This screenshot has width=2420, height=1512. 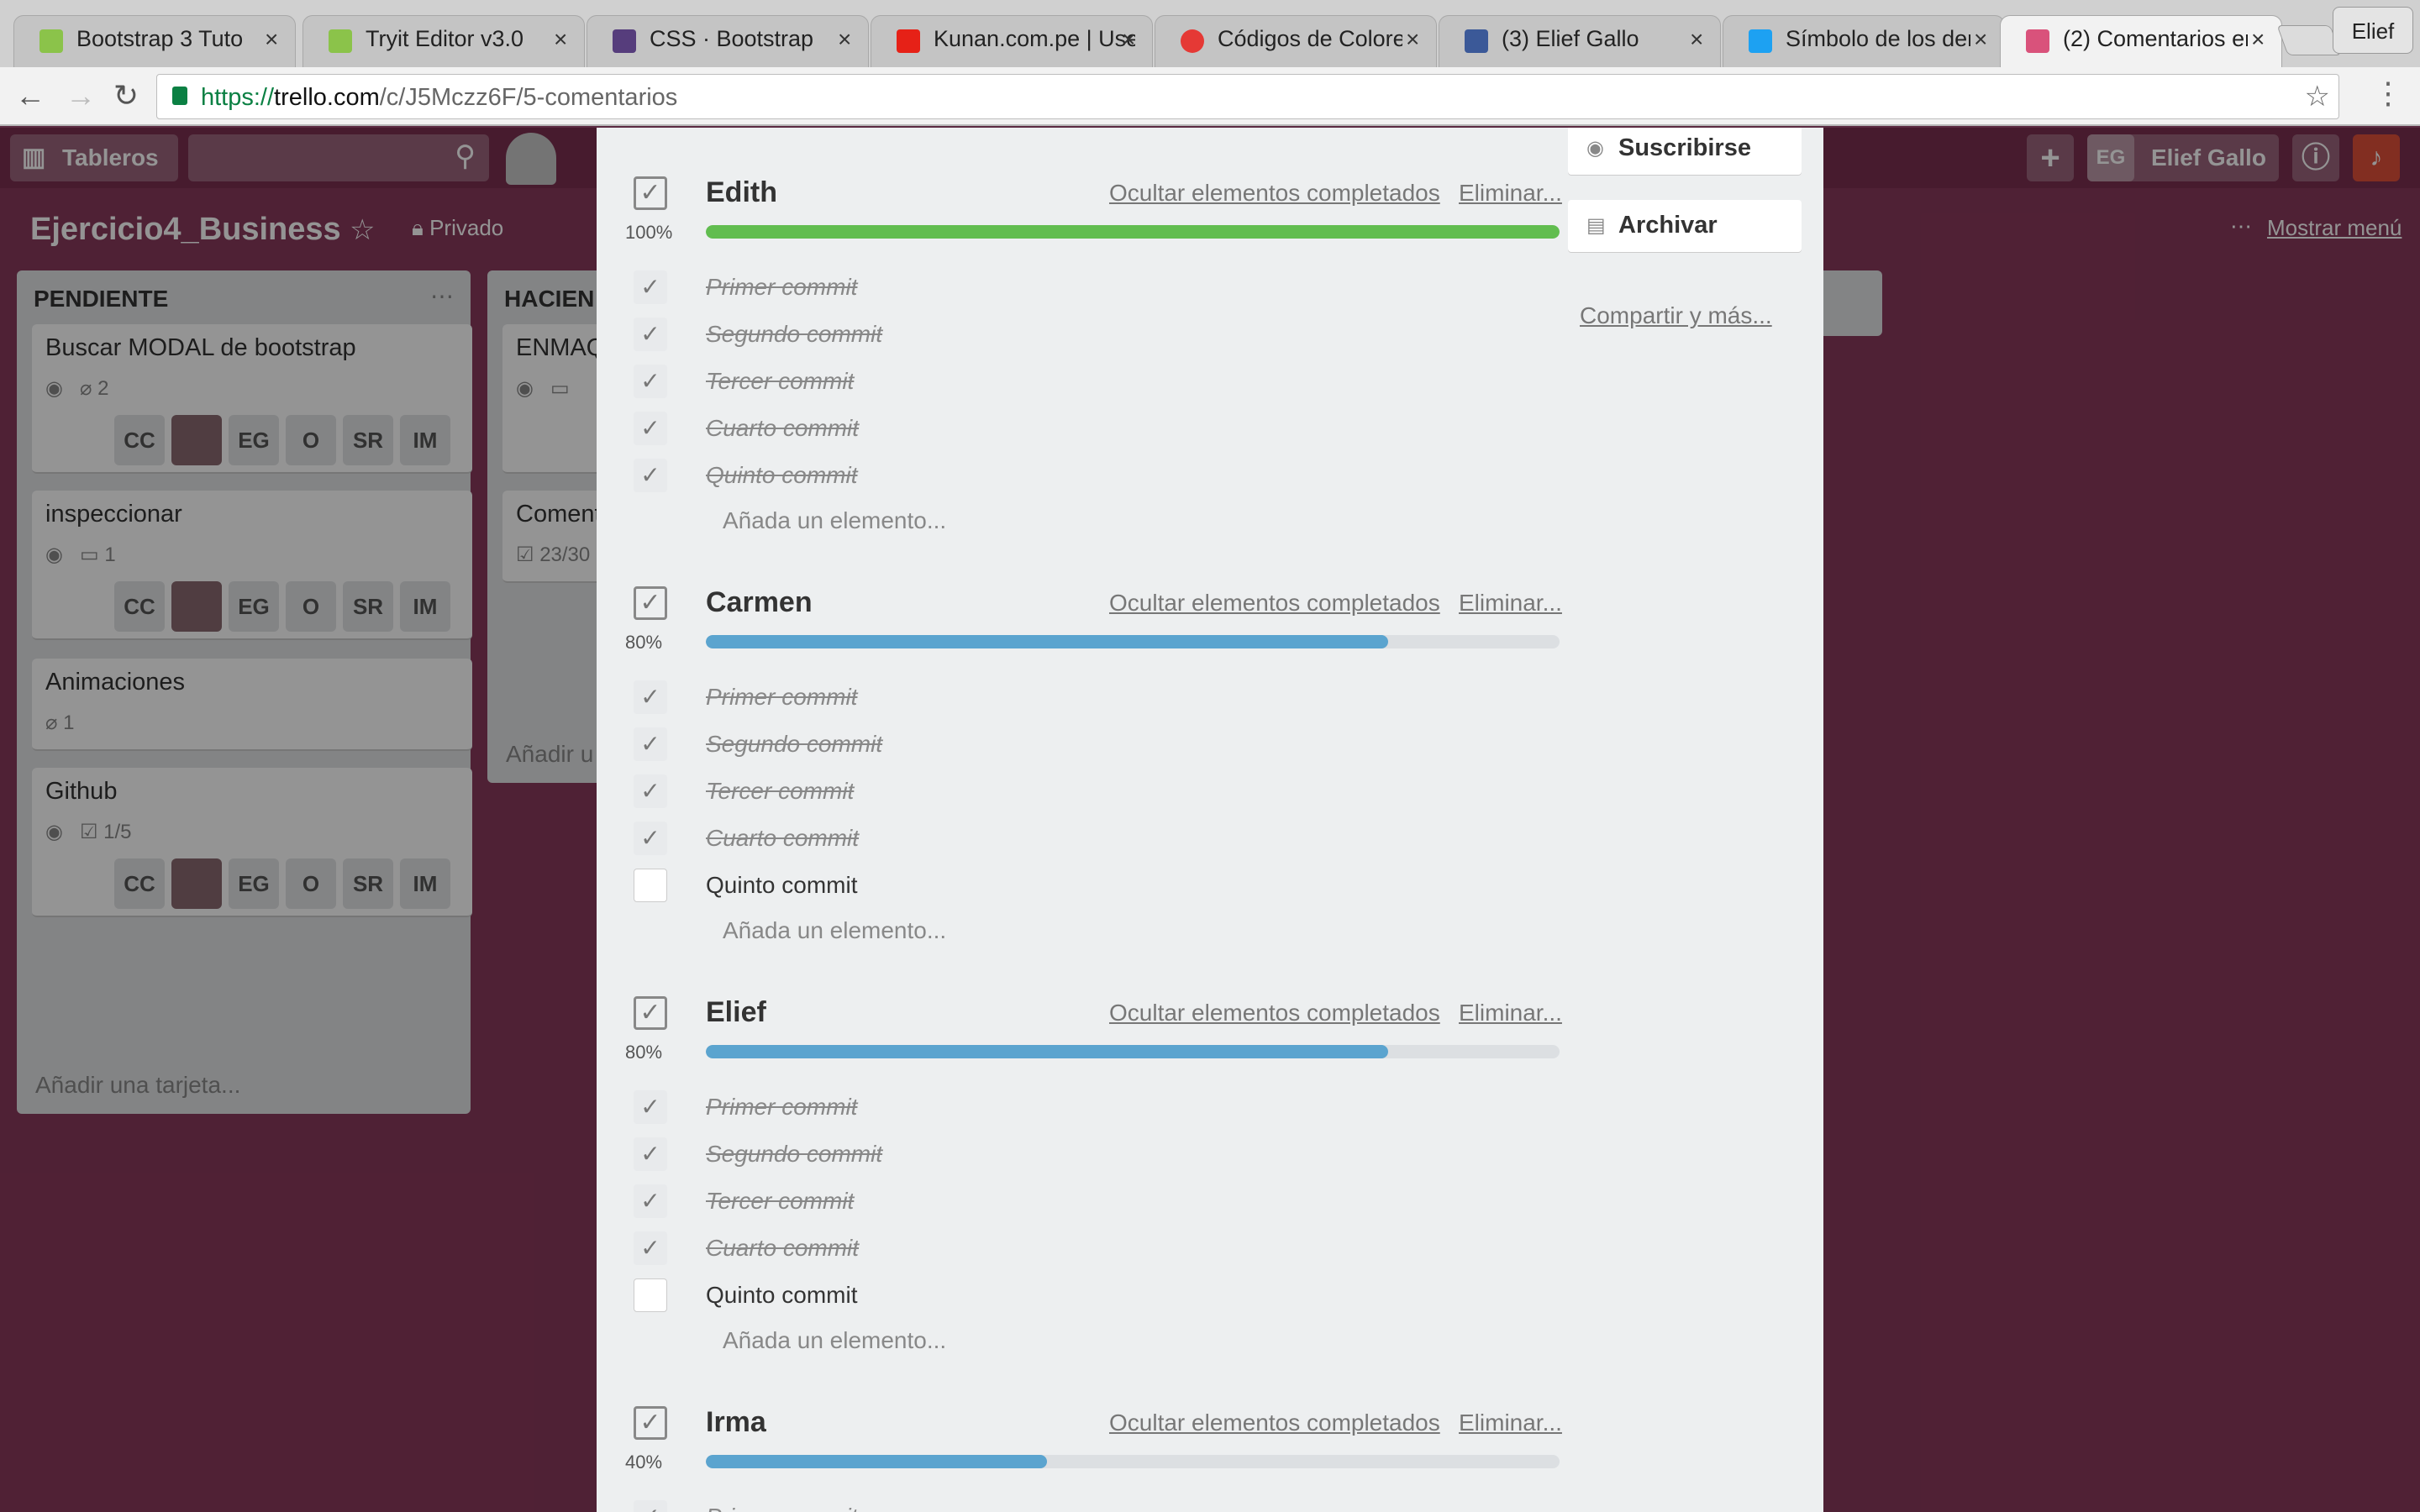 What do you see at coordinates (327, 97) in the screenshot?
I see `url-host: trello.com` at bounding box center [327, 97].